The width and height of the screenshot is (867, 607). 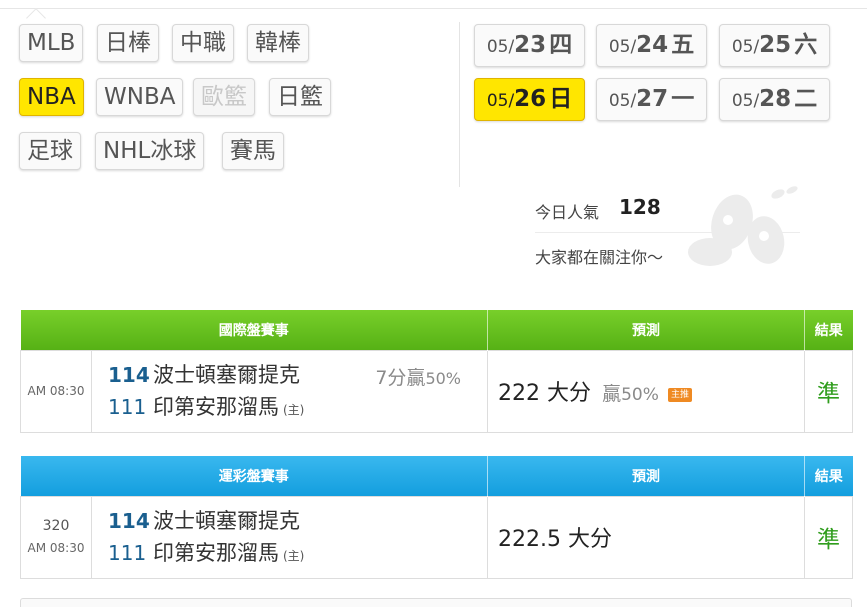 What do you see at coordinates (128, 43) in the screenshot?
I see `sport-btn-npb: 日棒` at bounding box center [128, 43].